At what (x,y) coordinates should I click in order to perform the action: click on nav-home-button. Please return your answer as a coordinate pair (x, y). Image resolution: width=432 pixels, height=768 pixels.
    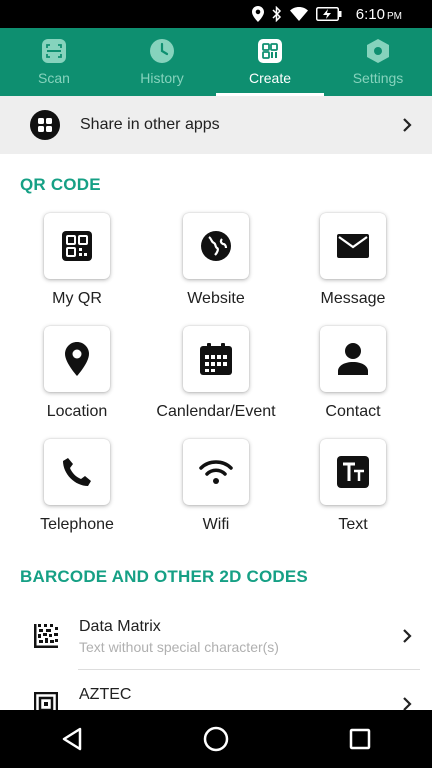
    Looking at the image, I should click on (216, 739).